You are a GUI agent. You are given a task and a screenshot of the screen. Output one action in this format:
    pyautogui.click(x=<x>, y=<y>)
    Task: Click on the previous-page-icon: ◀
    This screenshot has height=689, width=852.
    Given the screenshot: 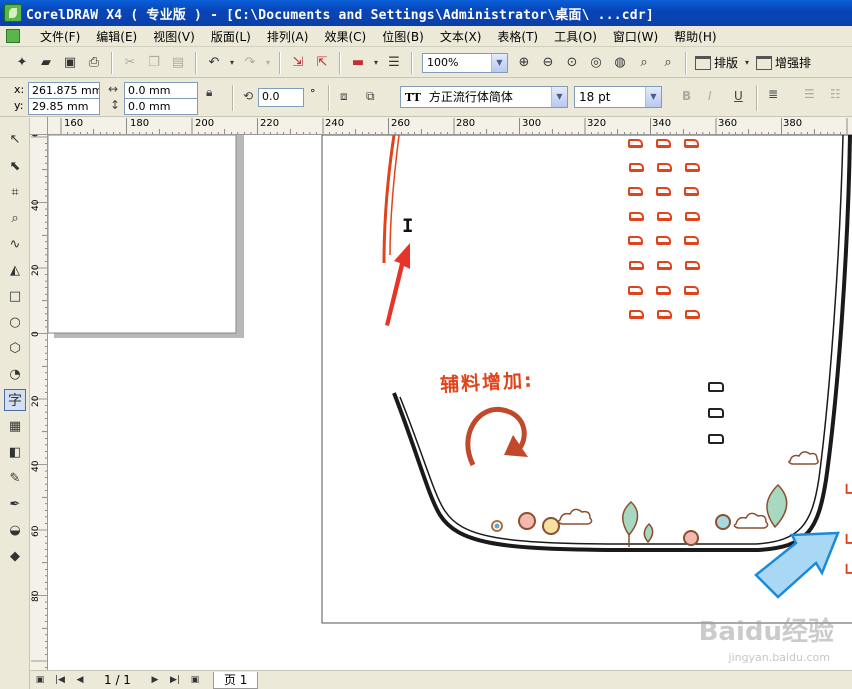 What is the action you would take?
    pyautogui.click(x=80, y=680)
    